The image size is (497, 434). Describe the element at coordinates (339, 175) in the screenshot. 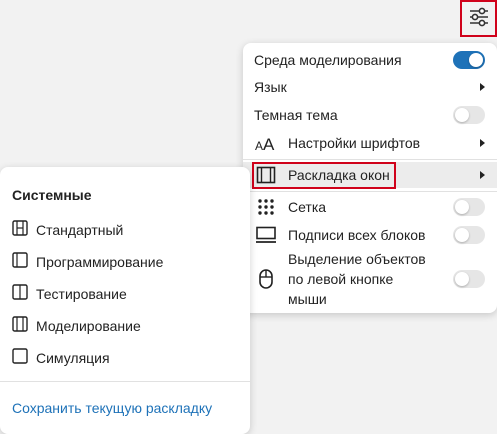

I see `menu-item-label: Раскладка окон` at that location.